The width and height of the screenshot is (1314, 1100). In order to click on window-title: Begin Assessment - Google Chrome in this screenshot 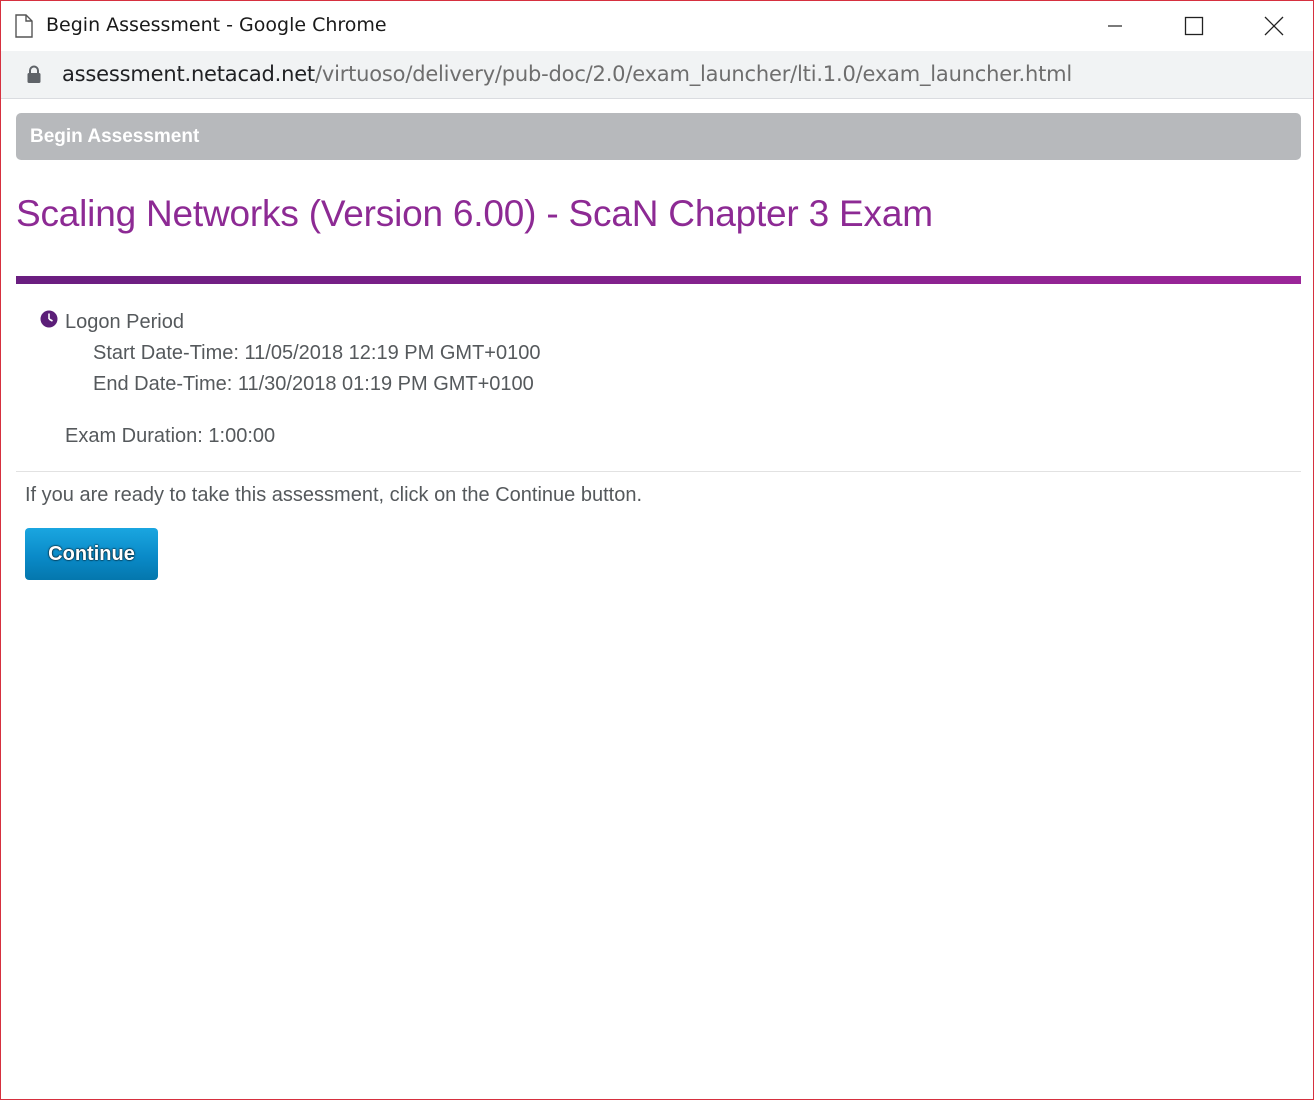, I will do `click(216, 25)`.